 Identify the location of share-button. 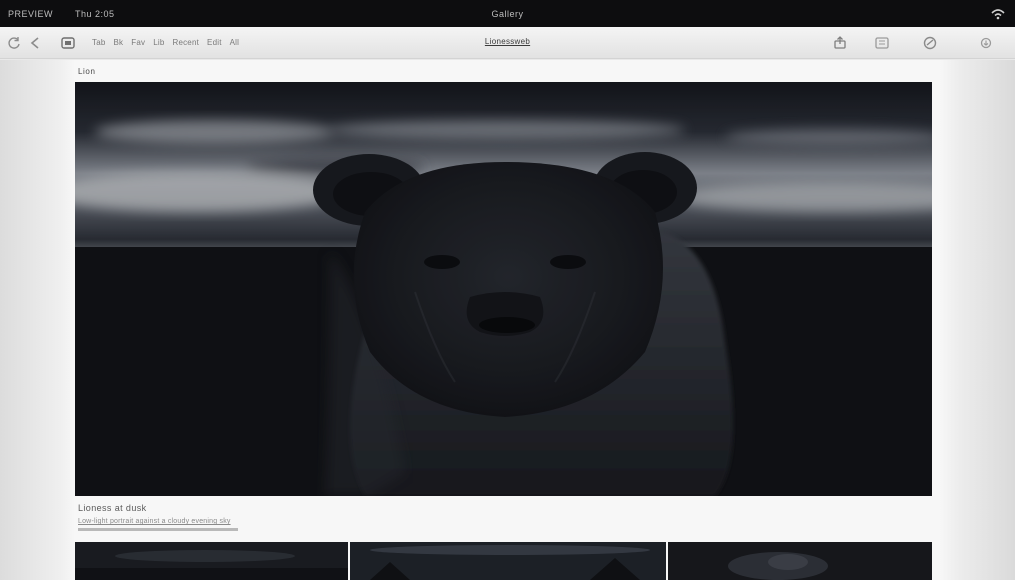
(840, 43).